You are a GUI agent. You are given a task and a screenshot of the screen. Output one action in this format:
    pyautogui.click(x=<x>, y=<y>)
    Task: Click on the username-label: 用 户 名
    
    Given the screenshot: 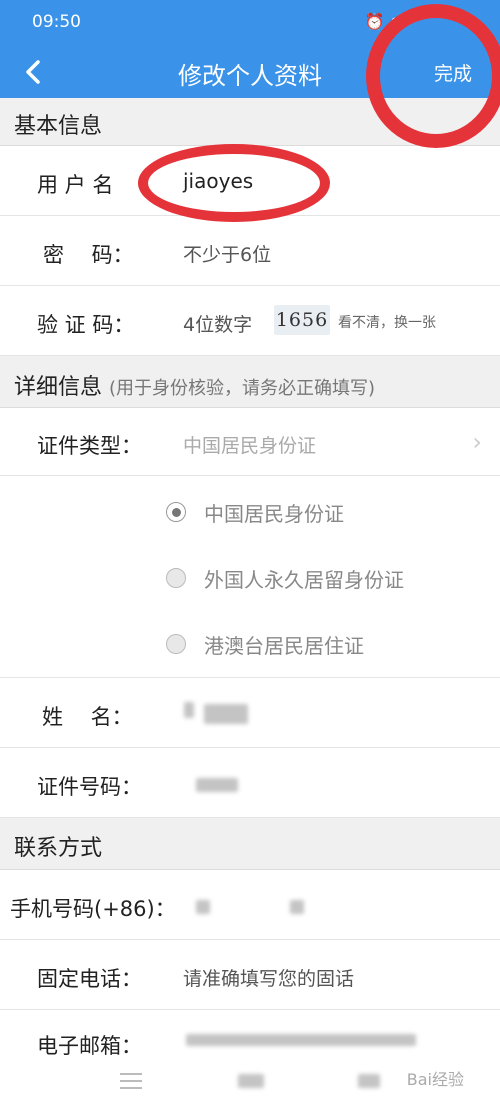 What is the action you would take?
    pyautogui.click(x=75, y=185)
    